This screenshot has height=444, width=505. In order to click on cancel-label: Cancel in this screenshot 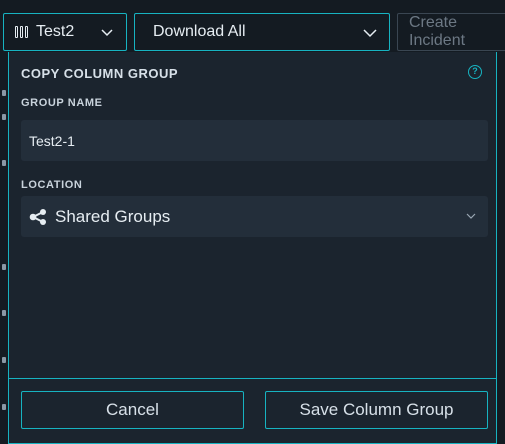, I will do `click(132, 409)`.